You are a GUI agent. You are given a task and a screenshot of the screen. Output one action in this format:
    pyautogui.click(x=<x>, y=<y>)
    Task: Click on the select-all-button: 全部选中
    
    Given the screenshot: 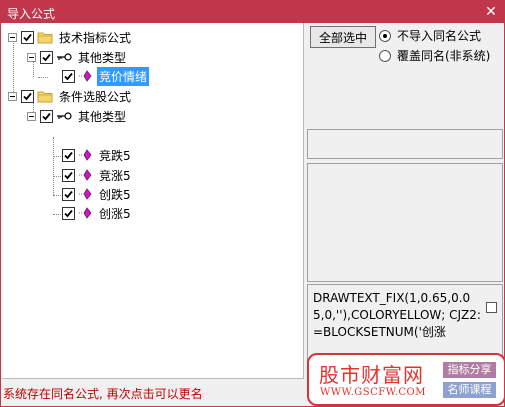 What is the action you would take?
    pyautogui.click(x=343, y=37)
    